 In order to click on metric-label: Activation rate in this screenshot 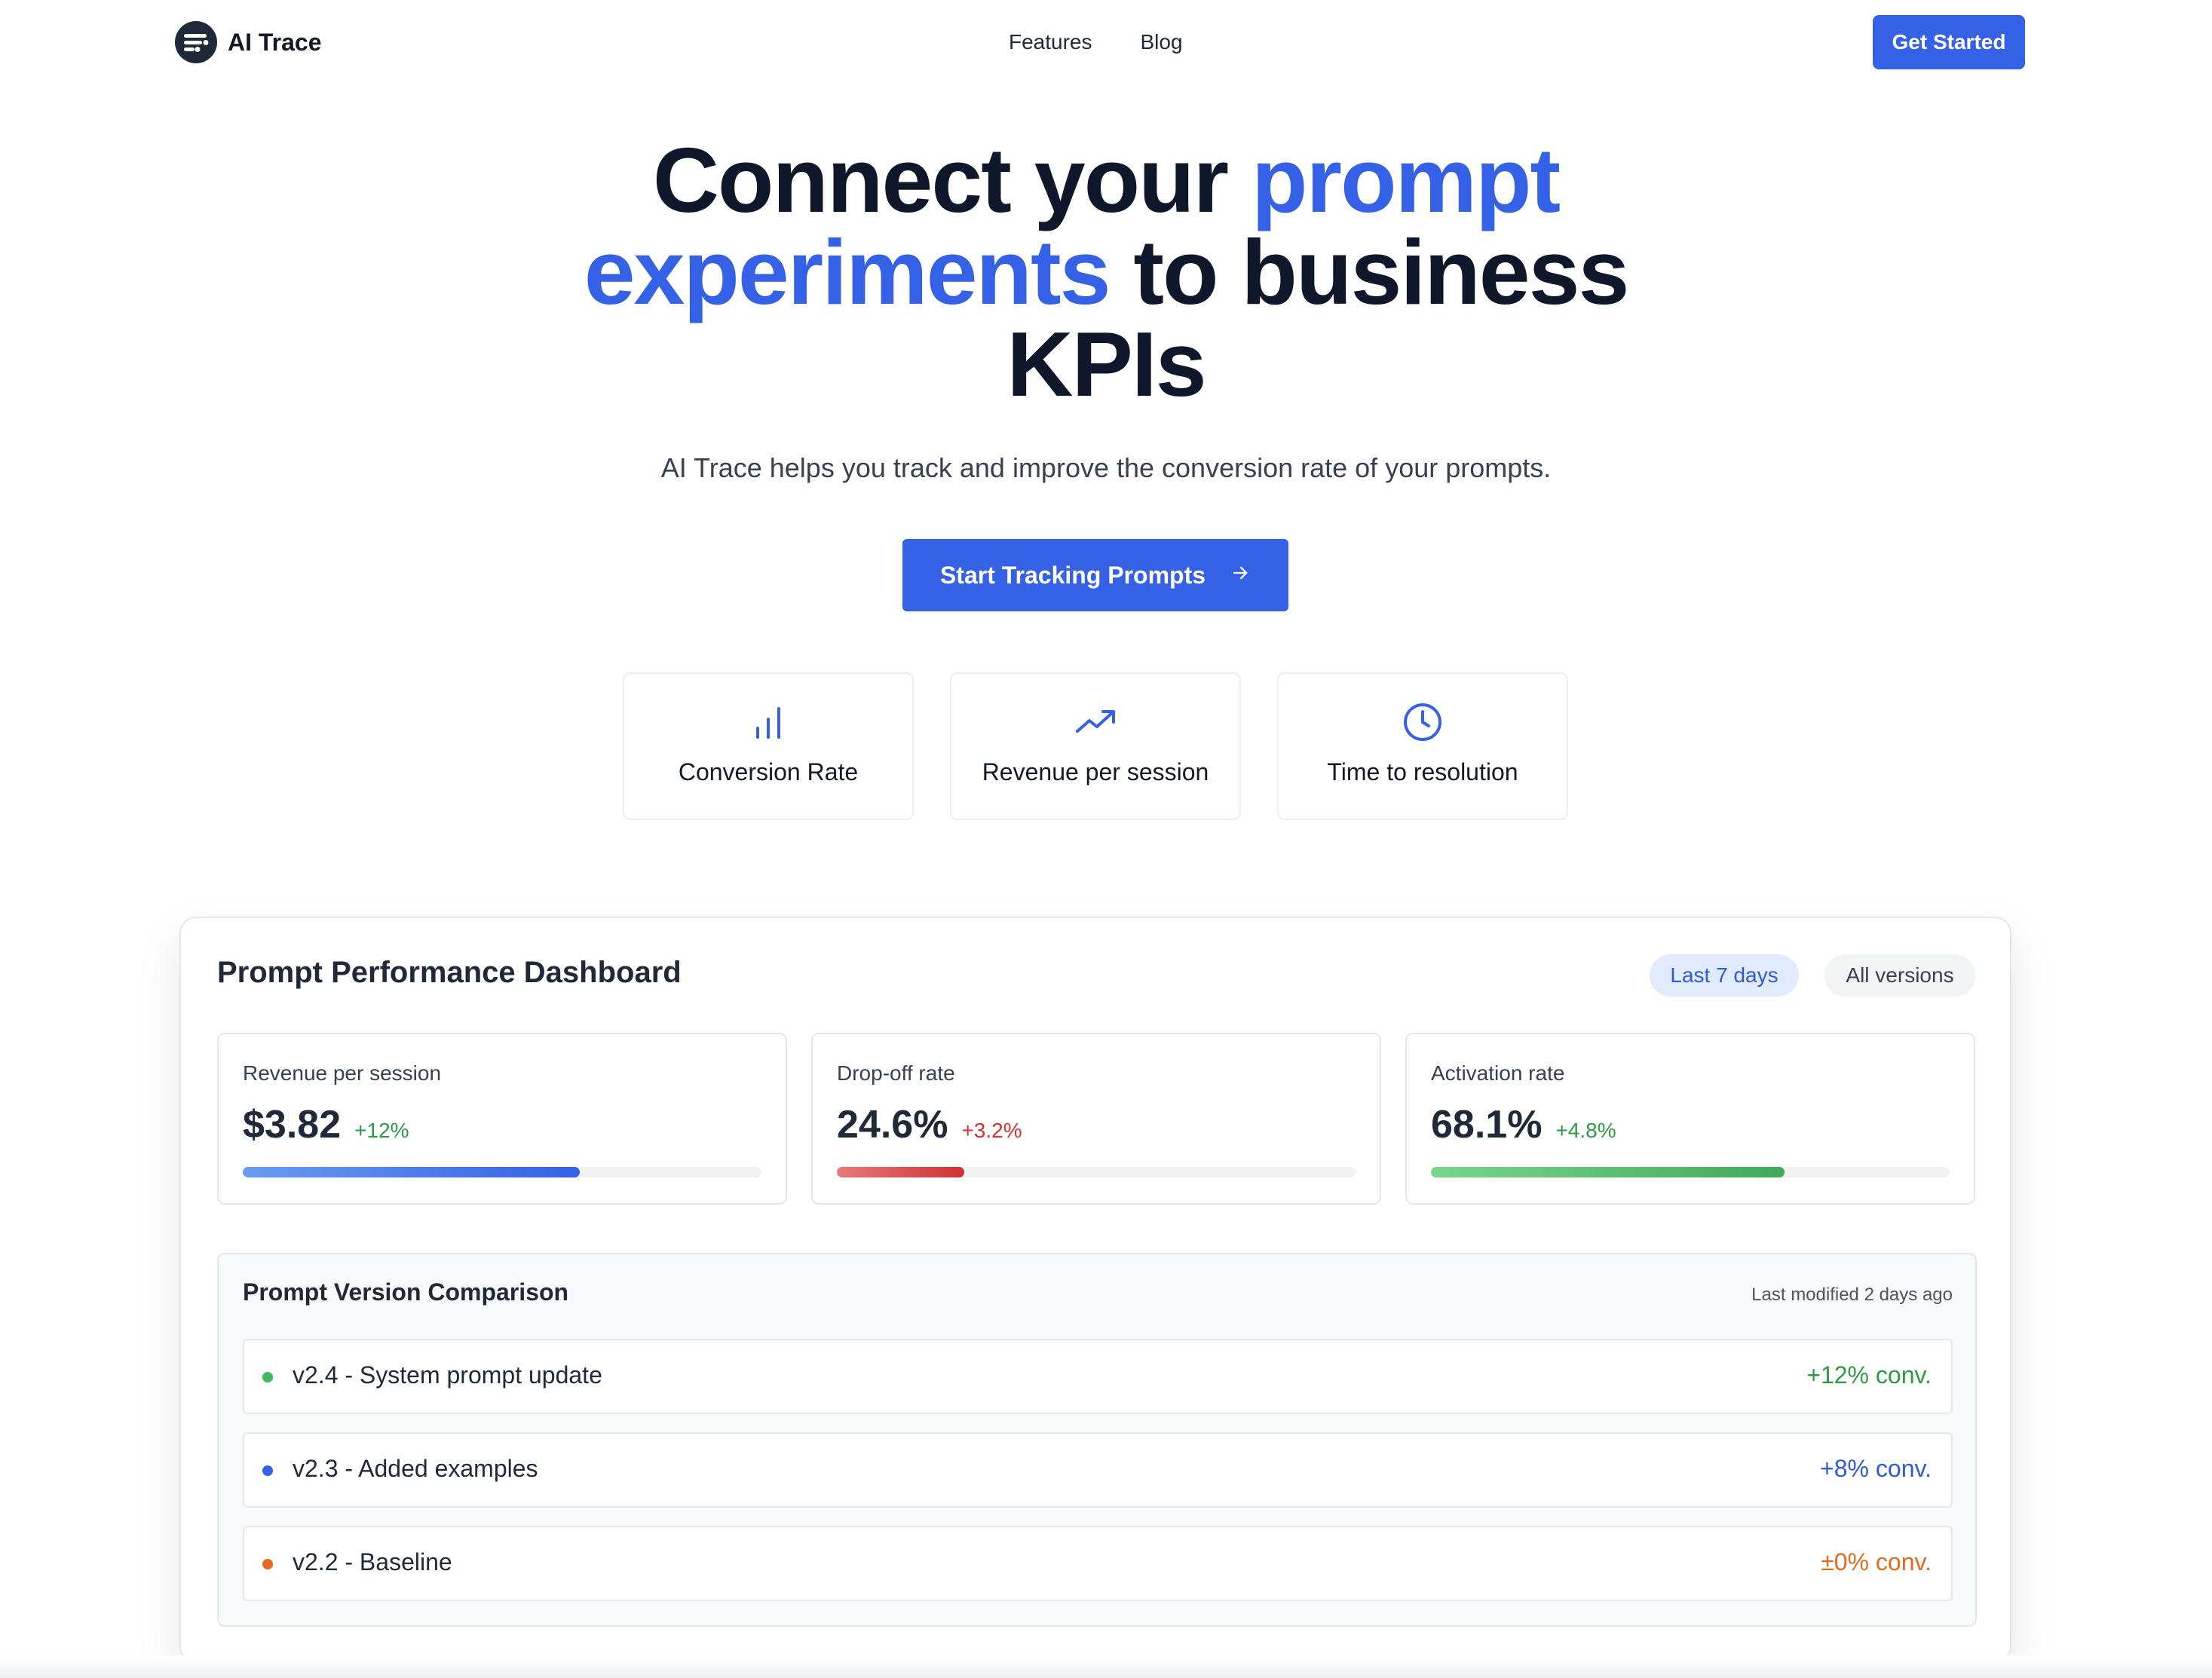, I will do `click(1498, 1073)`.